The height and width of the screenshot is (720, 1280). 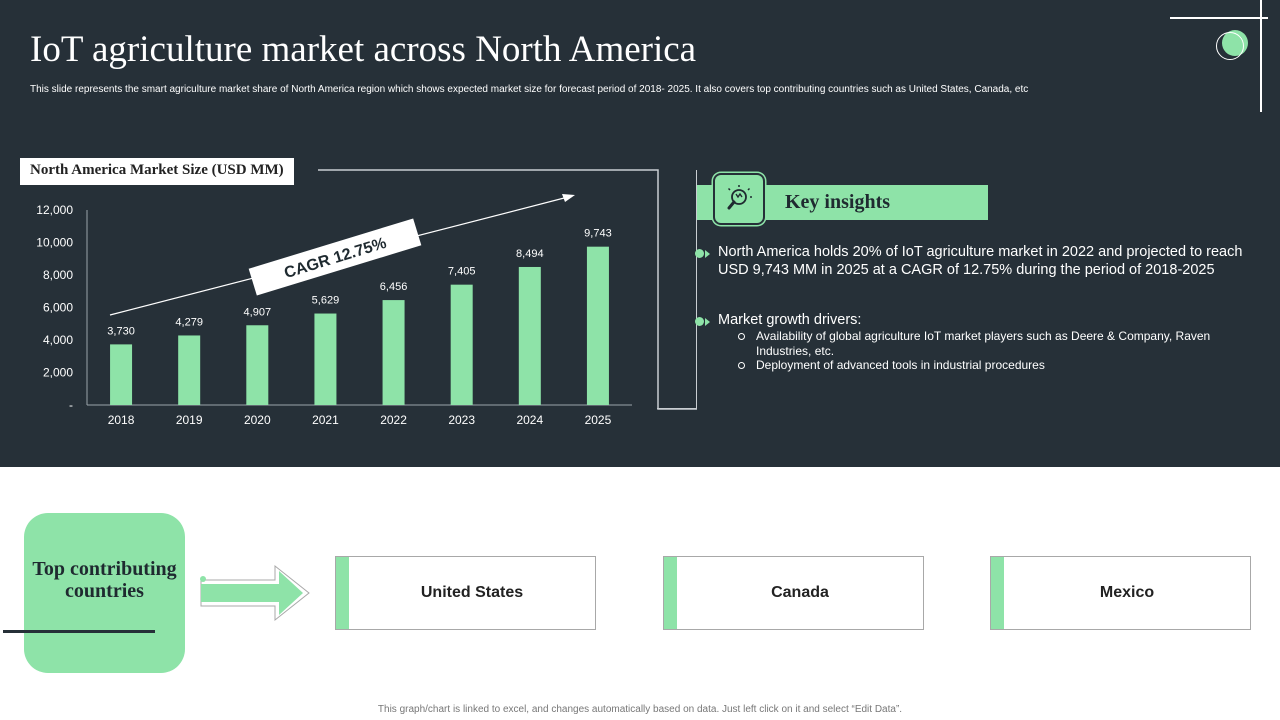 I want to click on chart-title: North America Market Size (USD MM), so click(x=157, y=171).